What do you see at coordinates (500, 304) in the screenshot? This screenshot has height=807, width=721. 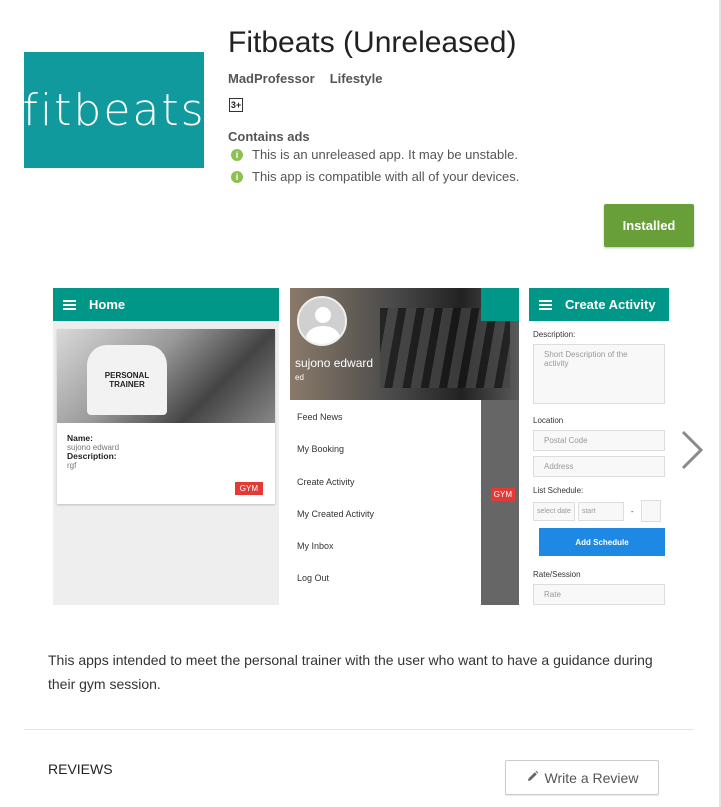 I see `appbar-strip` at bounding box center [500, 304].